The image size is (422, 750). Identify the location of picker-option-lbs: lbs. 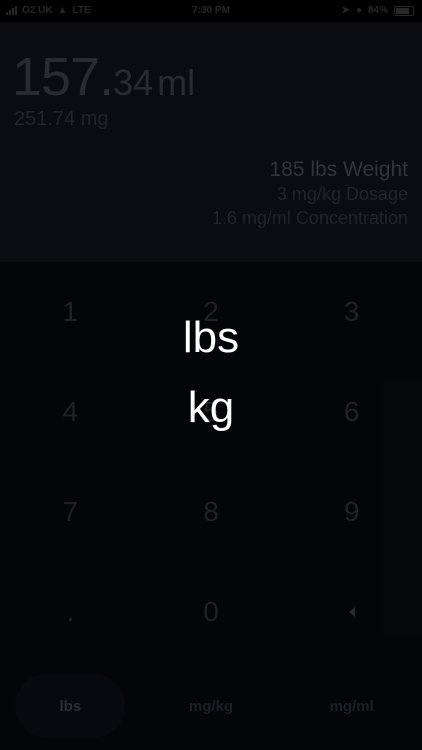
(211, 340).